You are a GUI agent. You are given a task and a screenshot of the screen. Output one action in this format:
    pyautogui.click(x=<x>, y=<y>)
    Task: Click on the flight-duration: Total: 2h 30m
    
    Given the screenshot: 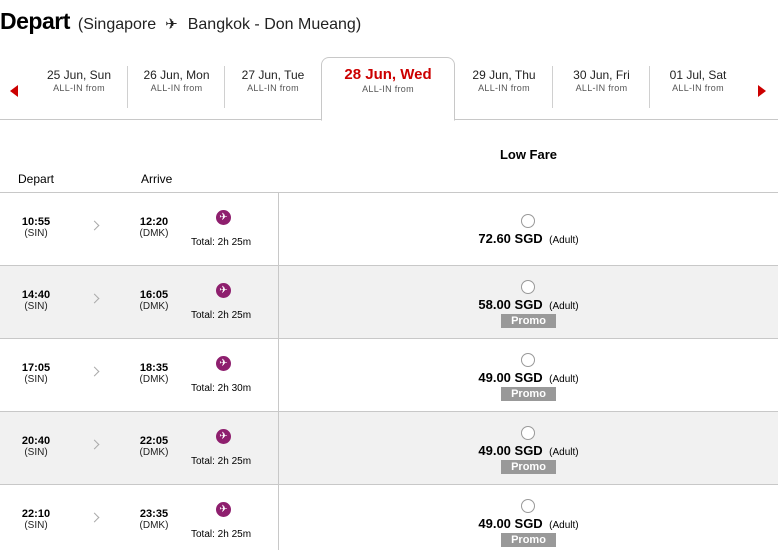 What is the action you would take?
    pyautogui.click(x=221, y=388)
    